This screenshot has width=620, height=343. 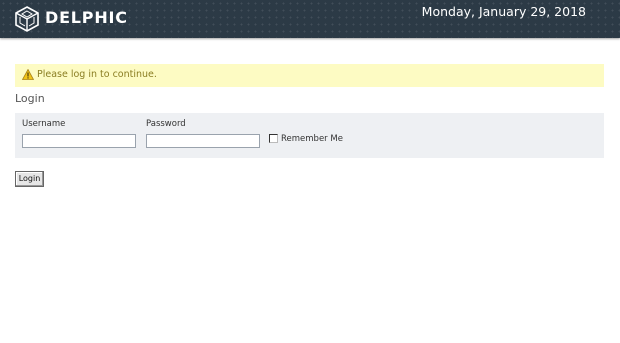 What do you see at coordinates (166, 124) in the screenshot?
I see `password-label: Password` at bounding box center [166, 124].